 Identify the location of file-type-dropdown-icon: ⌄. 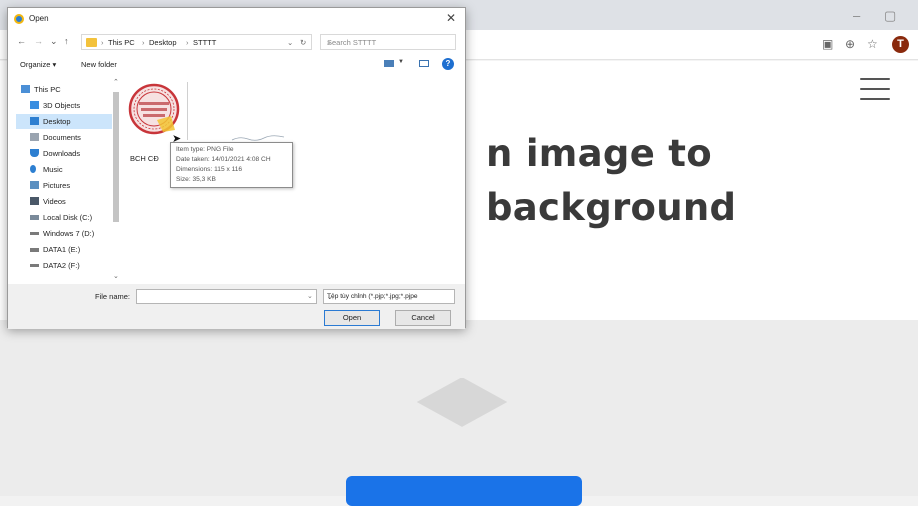
(330, 297).